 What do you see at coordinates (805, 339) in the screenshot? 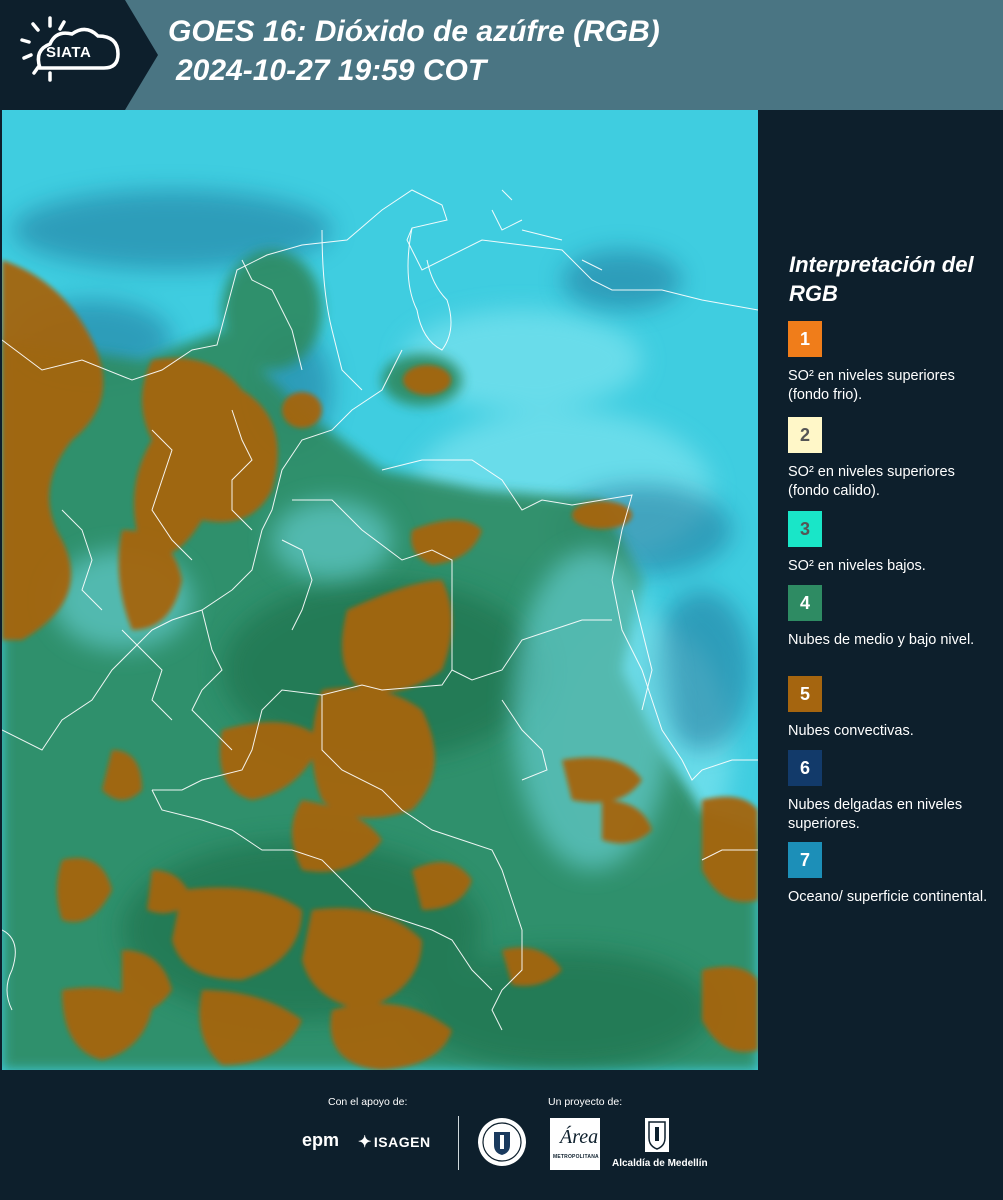
I see `legend-swatch: 1` at bounding box center [805, 339].